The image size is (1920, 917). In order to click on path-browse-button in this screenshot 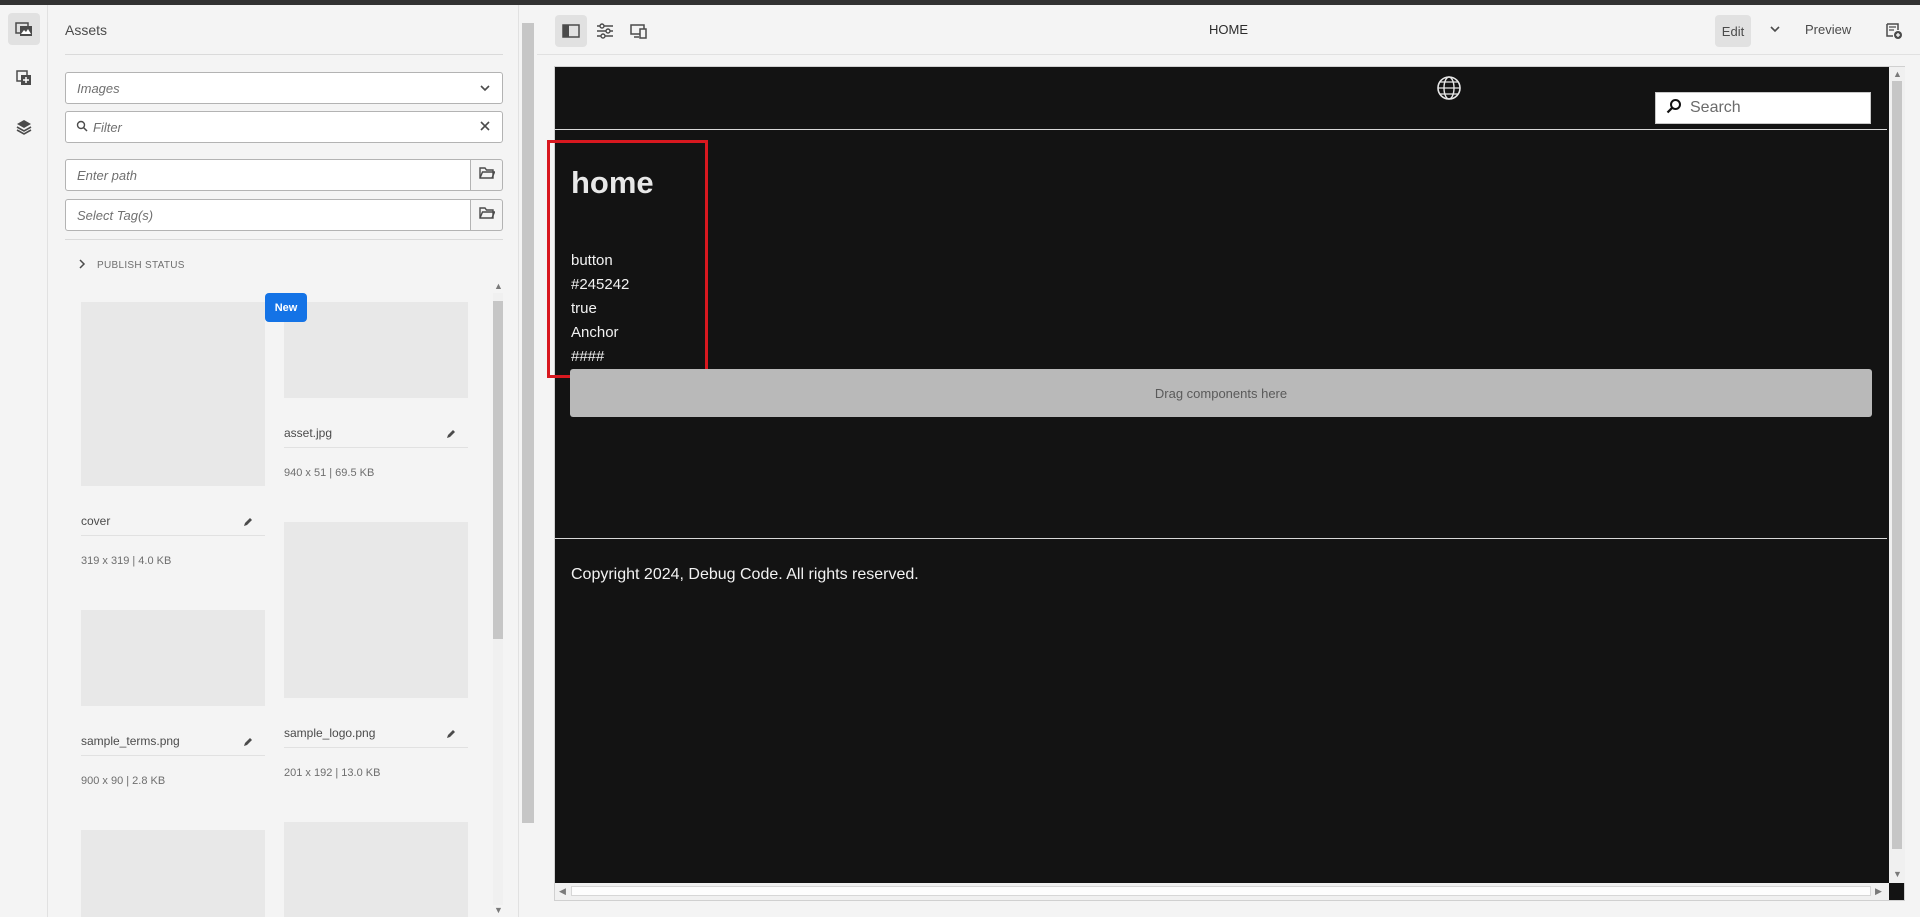, I will do `click(487, 175)`.